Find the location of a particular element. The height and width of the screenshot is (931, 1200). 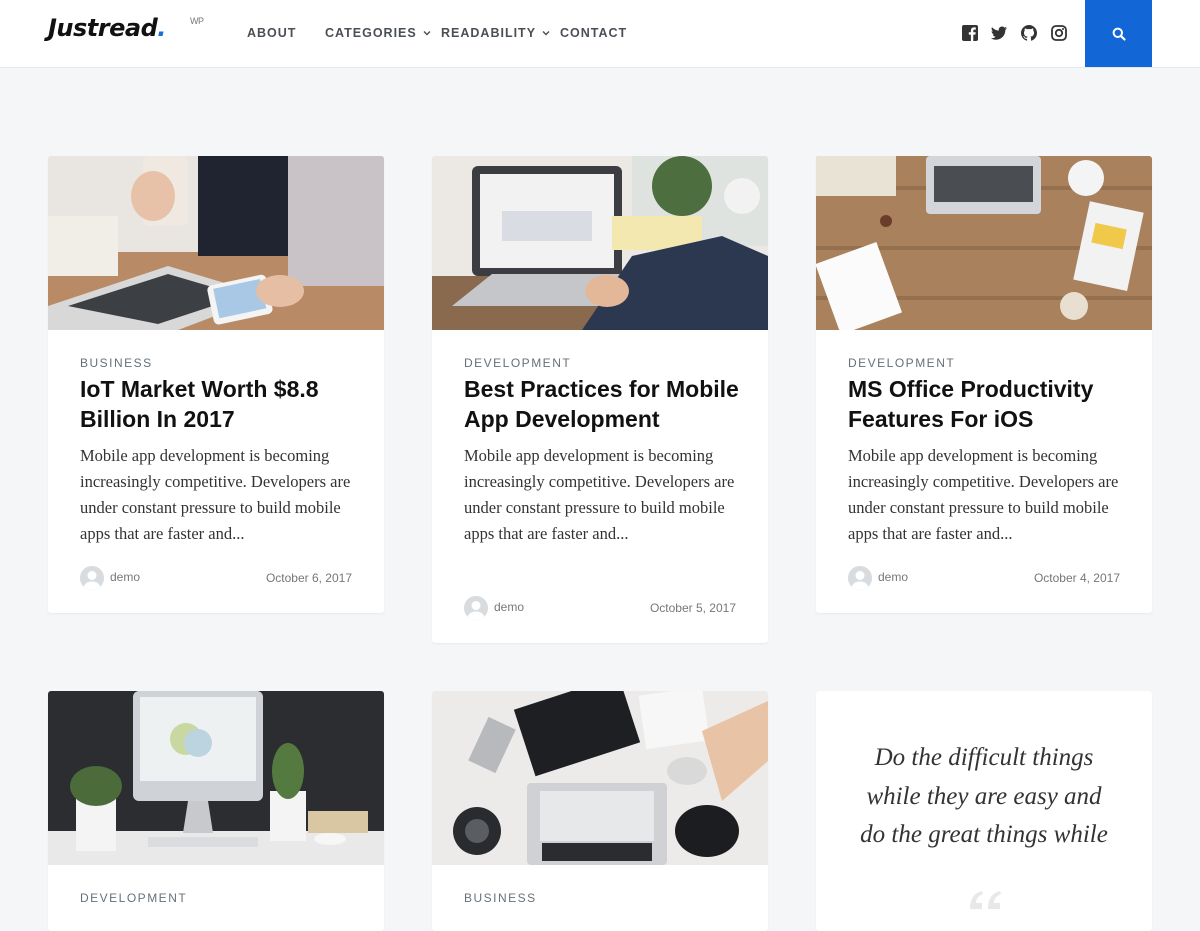

site-logo: Justread. WP is located at coordinates (126, 28).